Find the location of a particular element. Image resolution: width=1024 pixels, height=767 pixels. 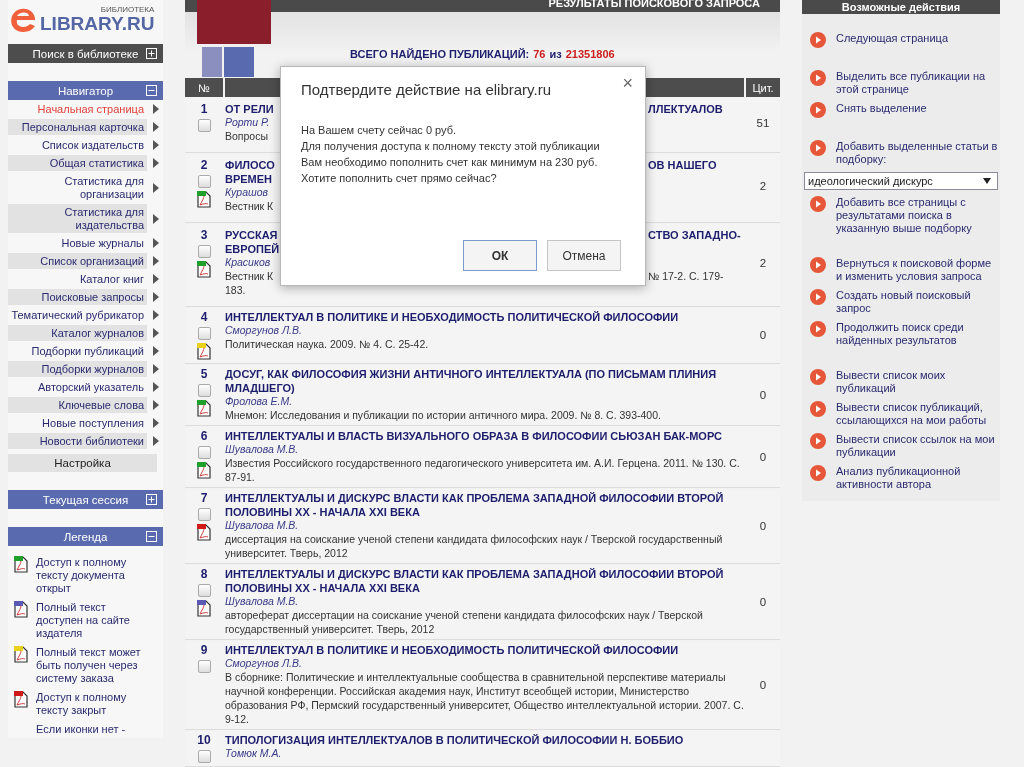

nav-link: Каталог книг is located at coordinates (77, 279).